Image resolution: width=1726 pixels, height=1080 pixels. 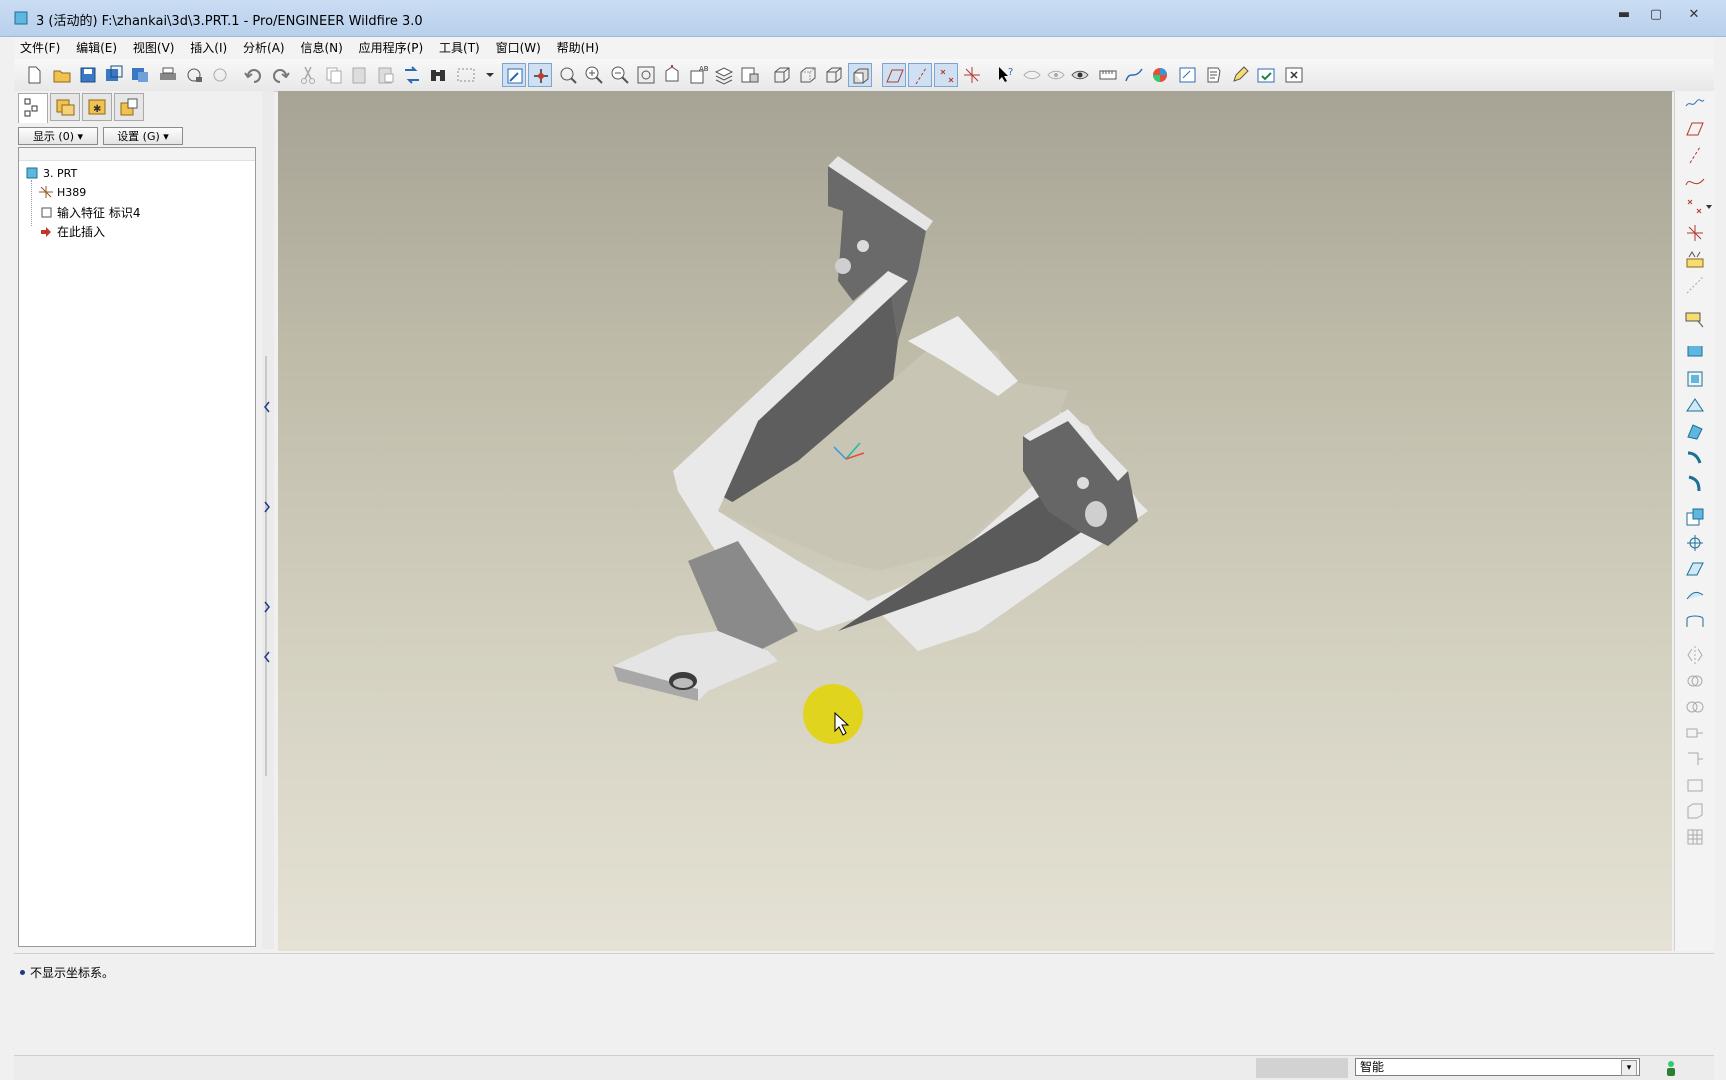 What do you see at coordinates (1656, 15) in the screenshot?
I see `maximize-button: ▢` at bounding box center [1656, 15].